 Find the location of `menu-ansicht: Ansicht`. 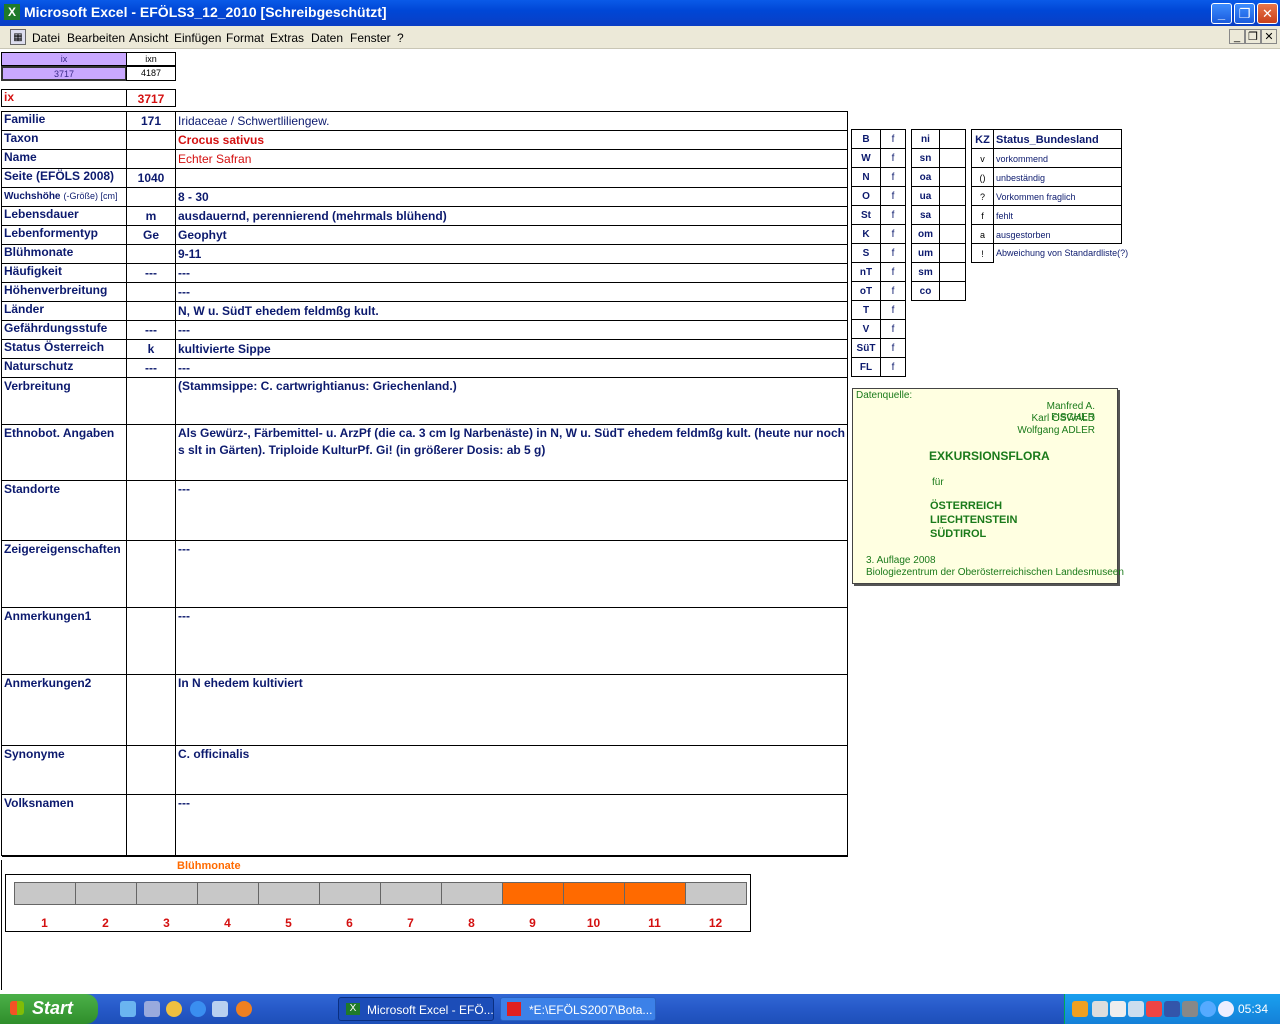

menu-ansicht: Ansicht is located at coordinates (148, 38).